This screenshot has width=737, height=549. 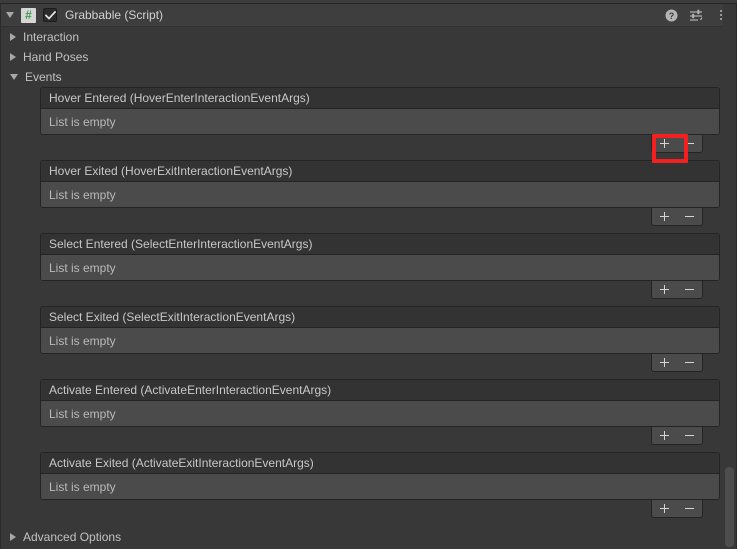 What do you see at coordinates (368, 15) in the screenshot?
I see `component-header: # Grabbable (Script) ?` at bounding box center [368, 15].